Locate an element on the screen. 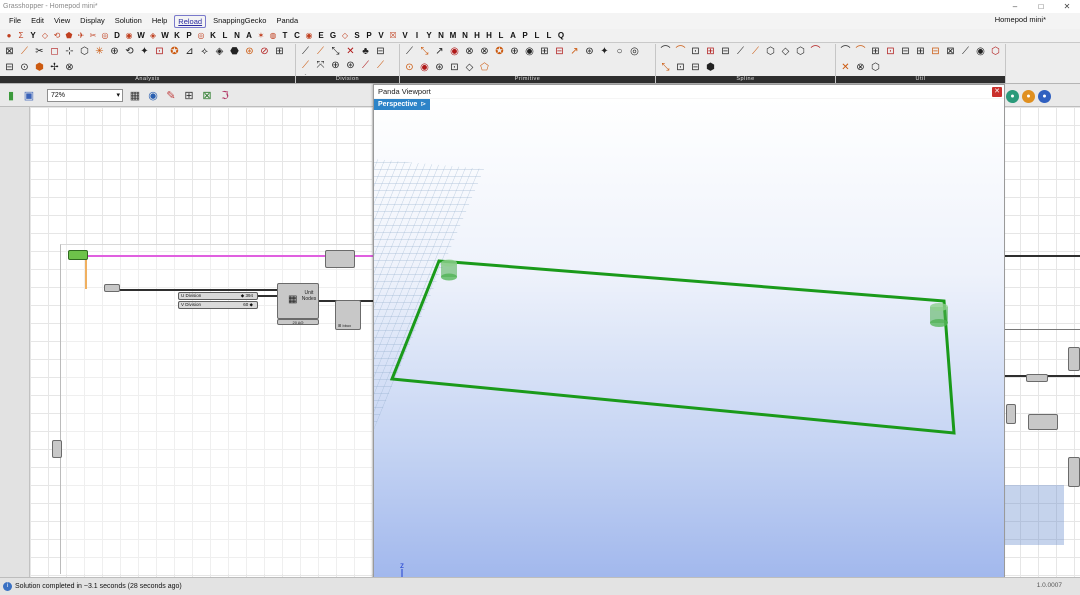 The image size is (1080, 595). menu-file: File is located at coordinates (15, 21).